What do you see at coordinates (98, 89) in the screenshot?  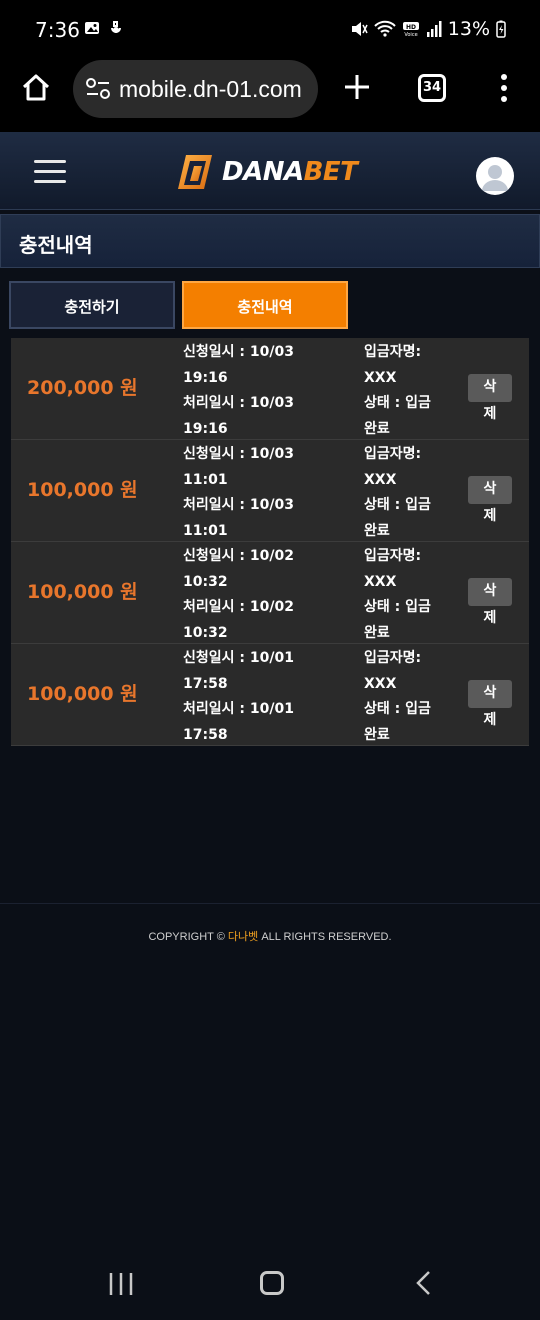 I see `site-settings-icon` at bounding box center [98, 89].